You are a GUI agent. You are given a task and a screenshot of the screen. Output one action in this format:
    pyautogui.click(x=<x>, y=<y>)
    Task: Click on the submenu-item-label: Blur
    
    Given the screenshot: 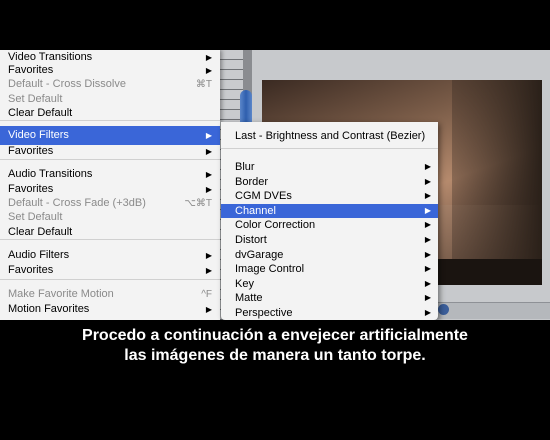 What is the action you would take?
    pyautogui.click(x=245, y=167)
    